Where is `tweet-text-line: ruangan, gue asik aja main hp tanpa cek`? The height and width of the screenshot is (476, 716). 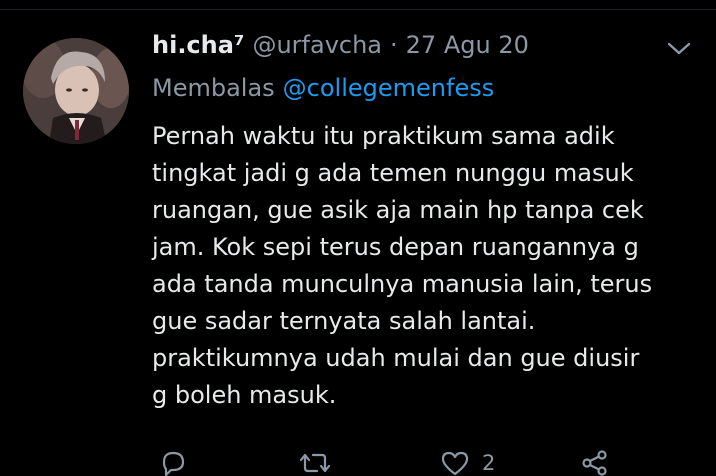
tweet-text-line: ruangan, gue asik aja main hp tanpa cek is located at coordinates (398, 210).